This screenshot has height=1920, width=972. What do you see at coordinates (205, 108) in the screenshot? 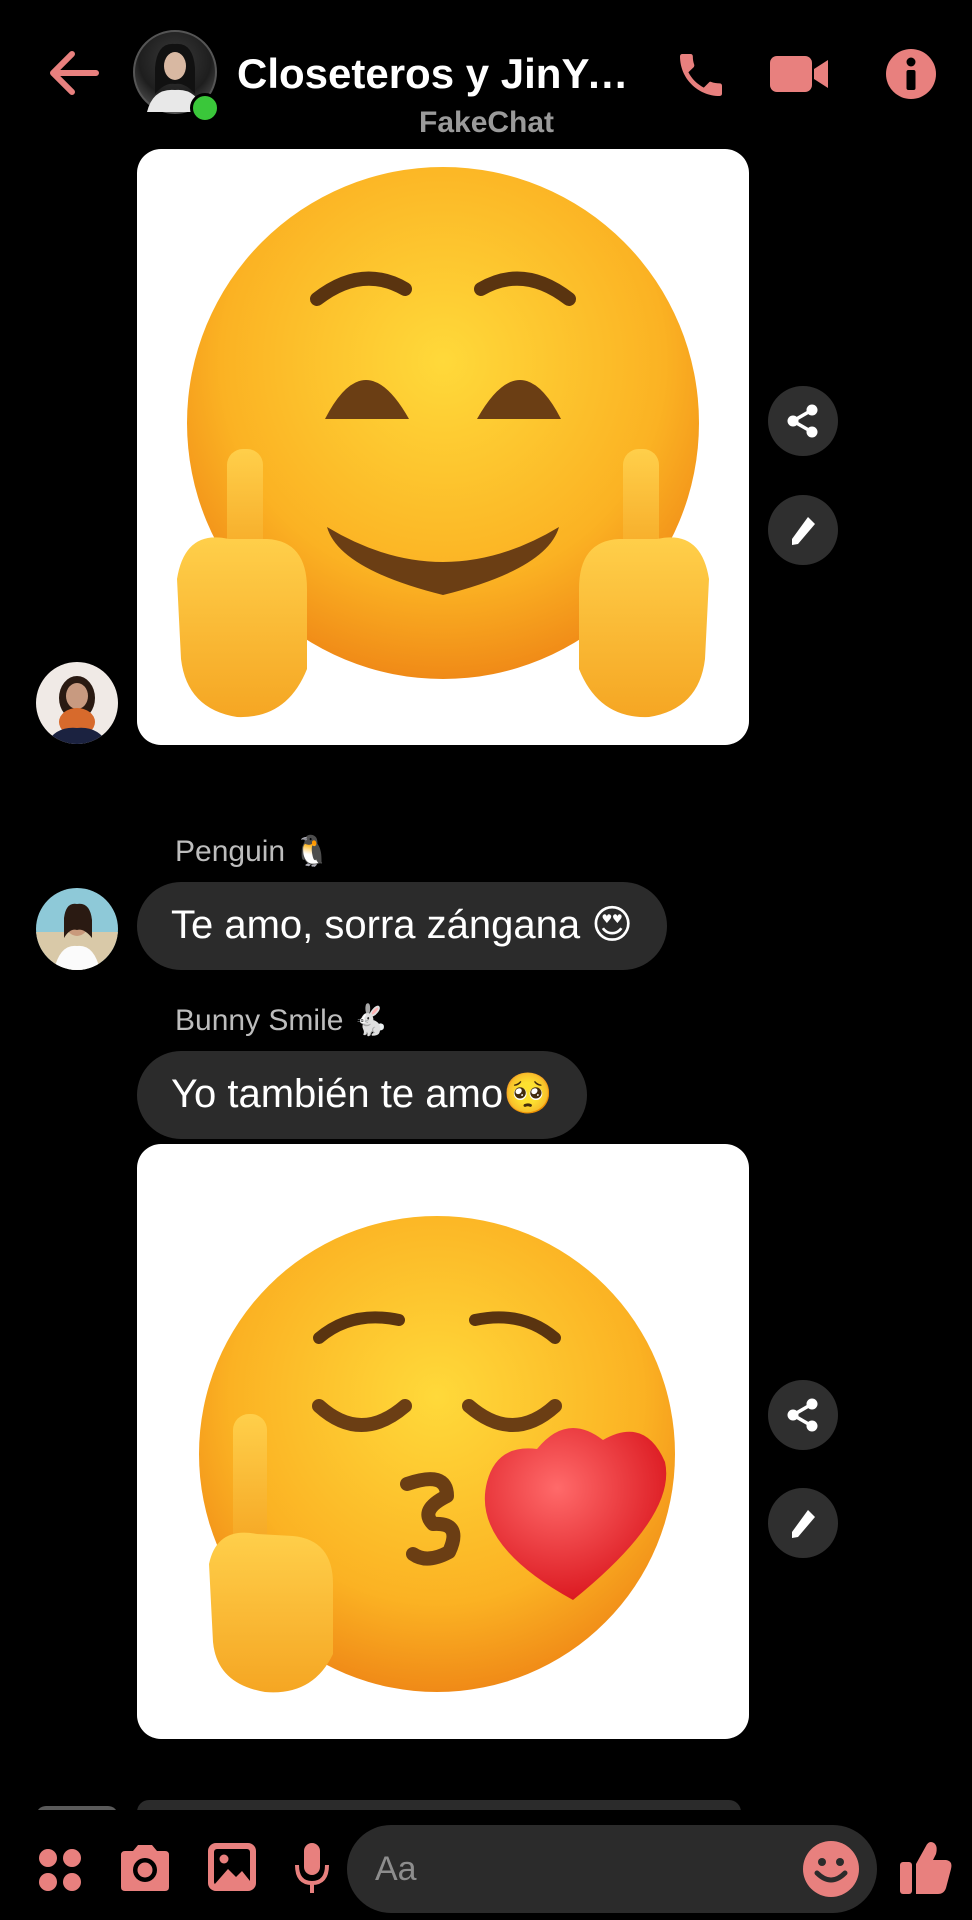
I see `online-status-indicator` at bounding box center [205, 108].